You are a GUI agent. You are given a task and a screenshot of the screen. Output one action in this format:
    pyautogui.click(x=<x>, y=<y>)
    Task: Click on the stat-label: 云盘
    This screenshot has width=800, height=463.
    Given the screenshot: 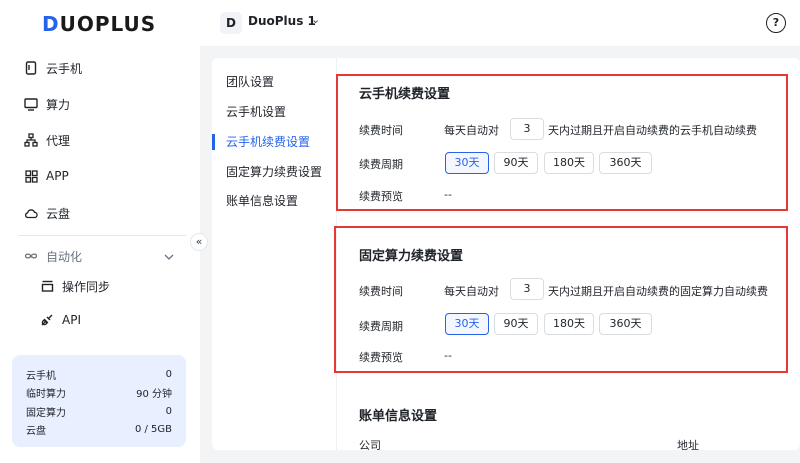 What is the action you would take?
    pyautogui.click(x=36, y=432)
    